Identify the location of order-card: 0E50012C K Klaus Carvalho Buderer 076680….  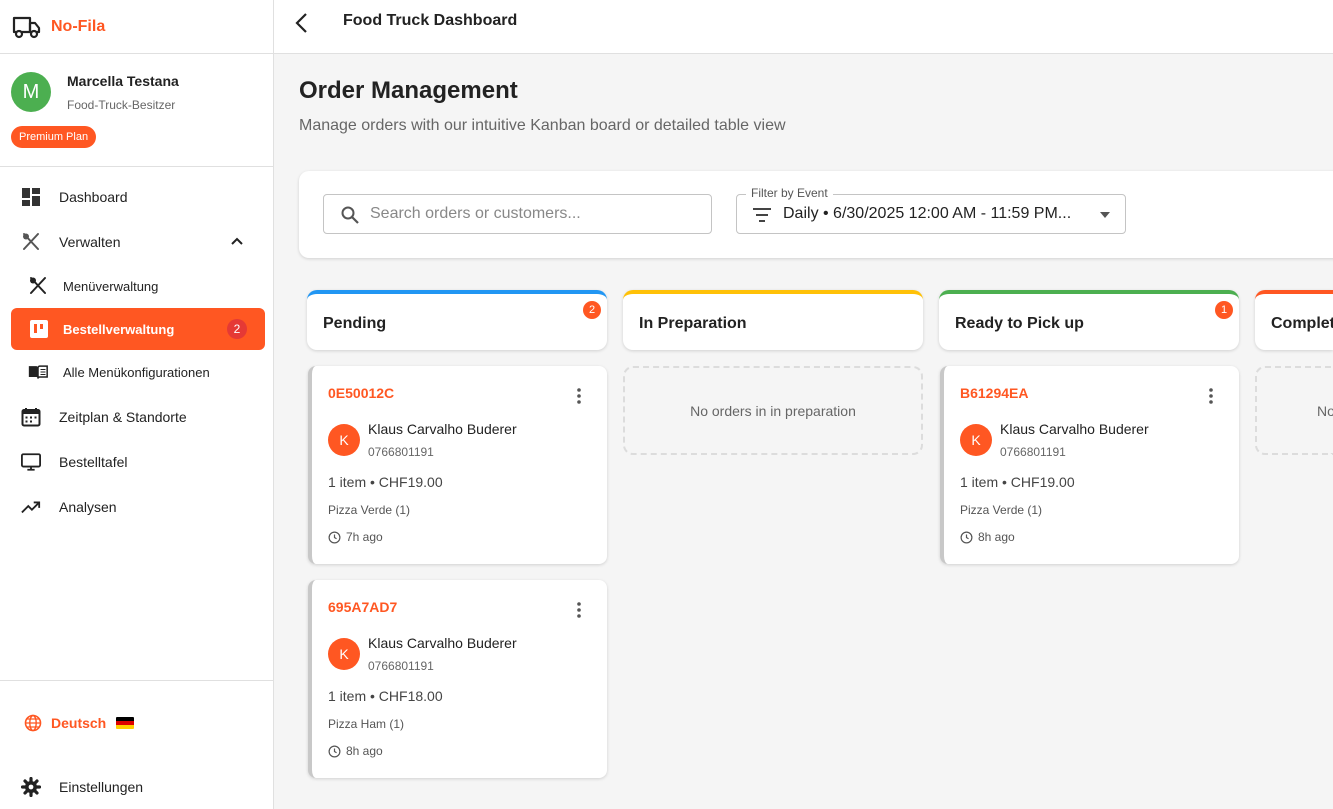
(457, 465).